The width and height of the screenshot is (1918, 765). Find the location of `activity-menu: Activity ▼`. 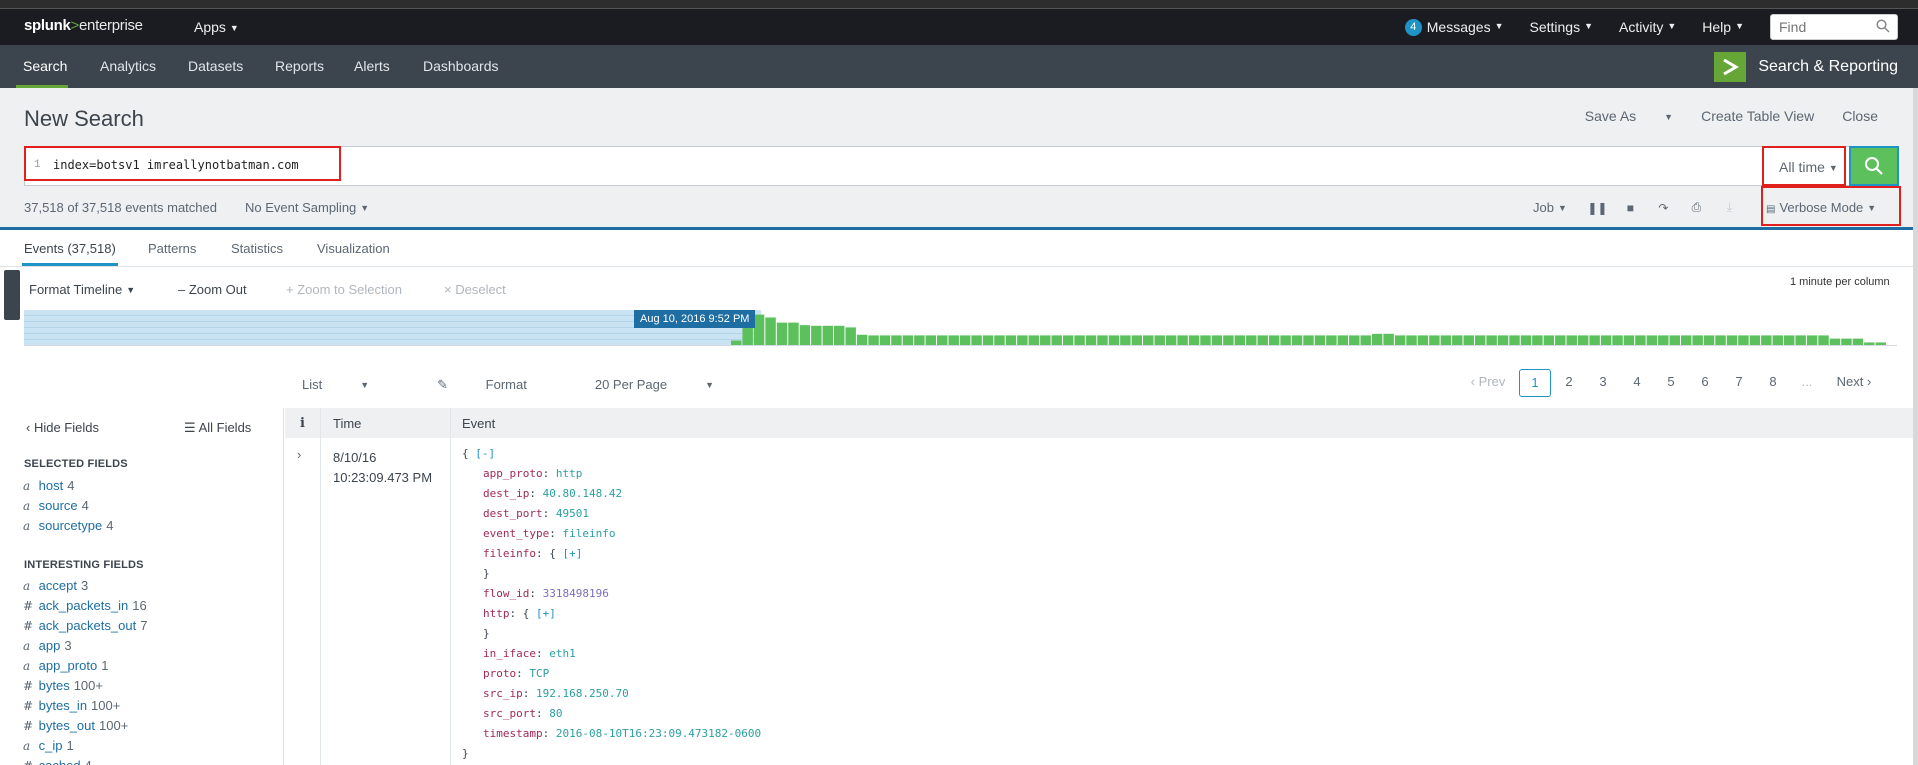

activity-menu: Activity ▼ is located at coordinates (1647, 27).